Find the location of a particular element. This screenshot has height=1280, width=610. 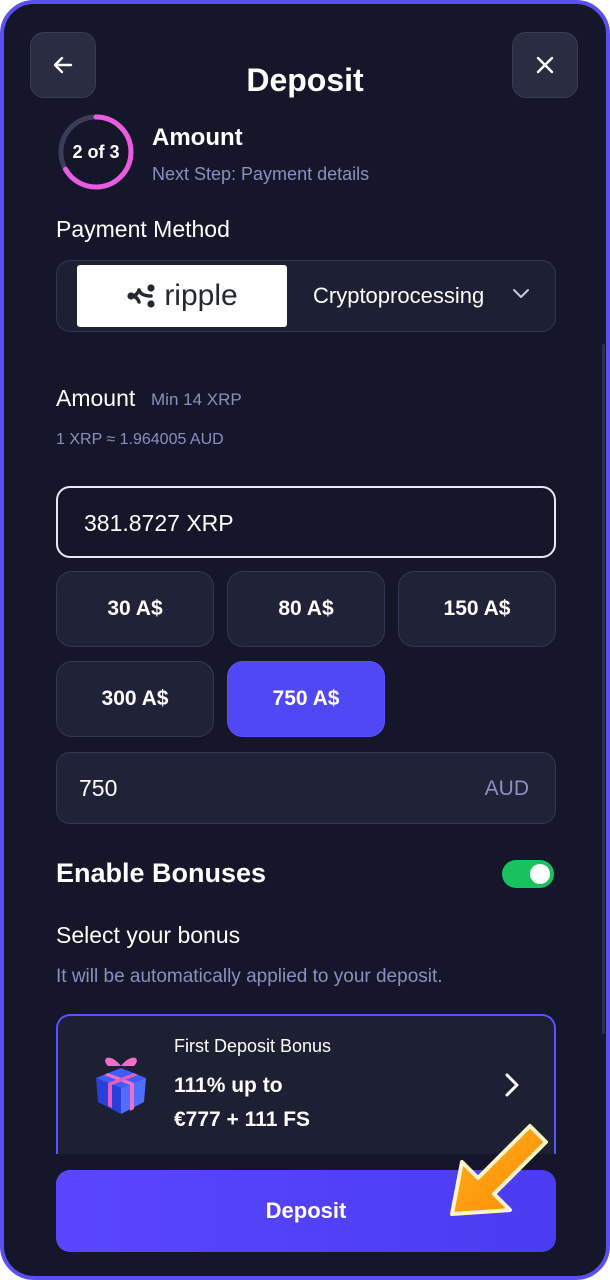

amount-input: 381.8727 XRP is located at coordinates (306, 522).